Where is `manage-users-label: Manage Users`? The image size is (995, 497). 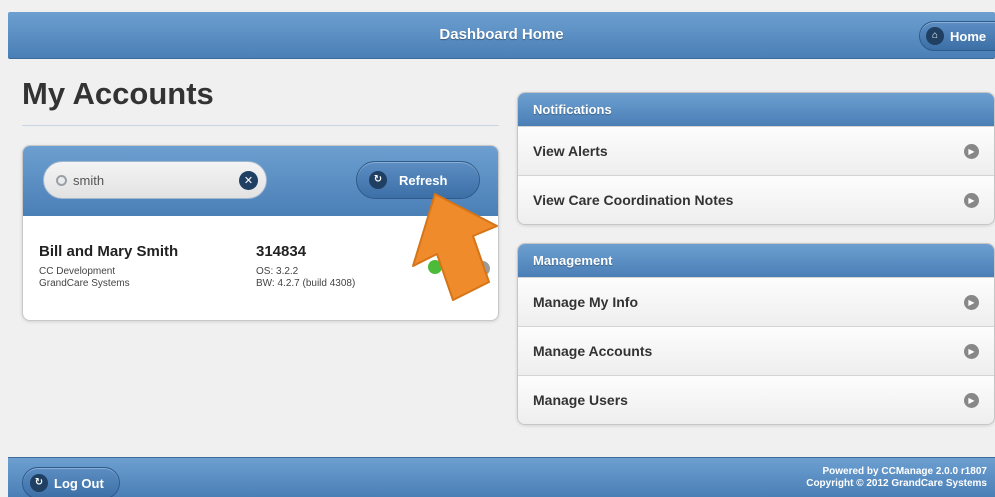
manage-users-label: Manage Users is located at coordinates (580, 400).